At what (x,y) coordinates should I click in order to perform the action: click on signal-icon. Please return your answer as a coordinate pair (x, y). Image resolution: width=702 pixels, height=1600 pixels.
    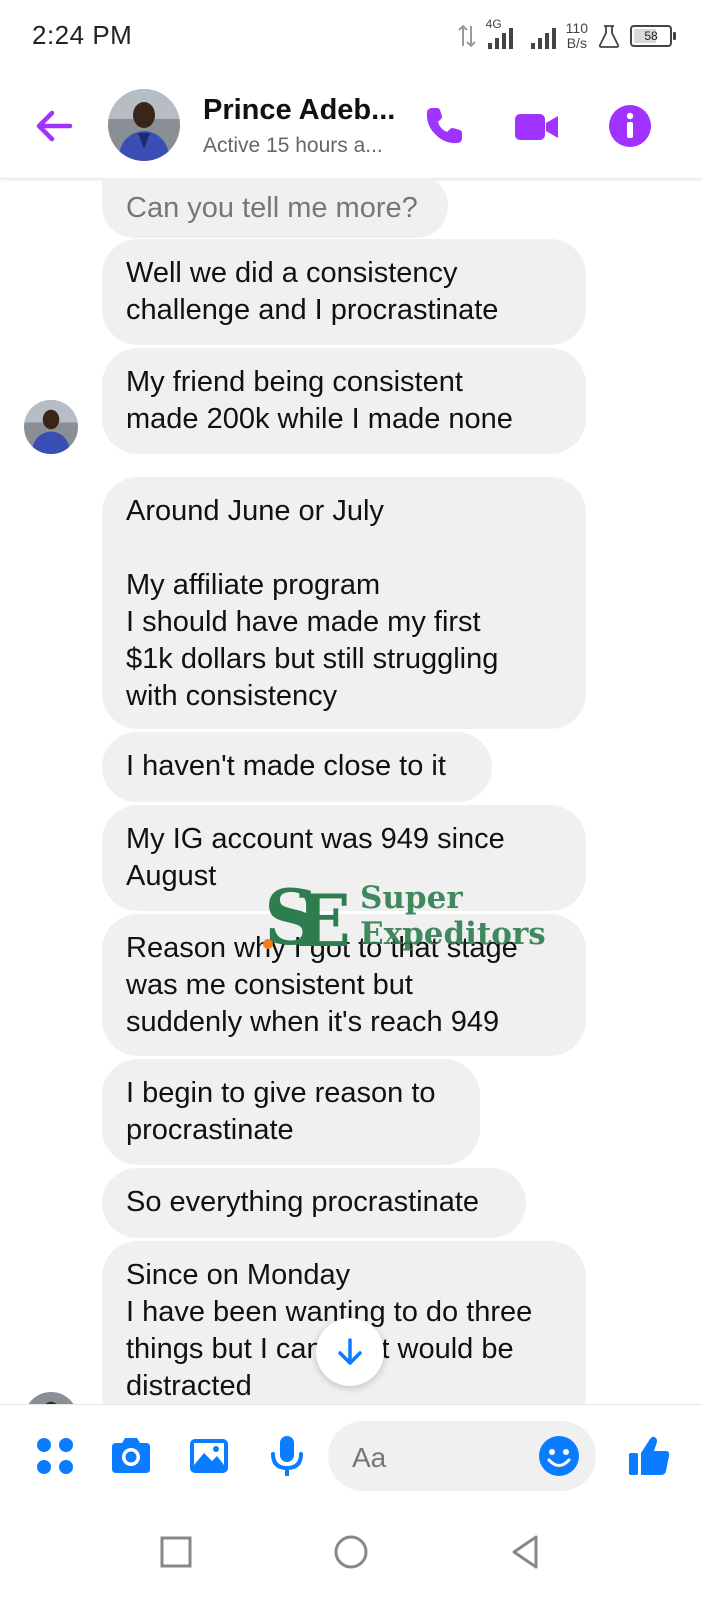
    Looking at the image, I should click on (543, 38).